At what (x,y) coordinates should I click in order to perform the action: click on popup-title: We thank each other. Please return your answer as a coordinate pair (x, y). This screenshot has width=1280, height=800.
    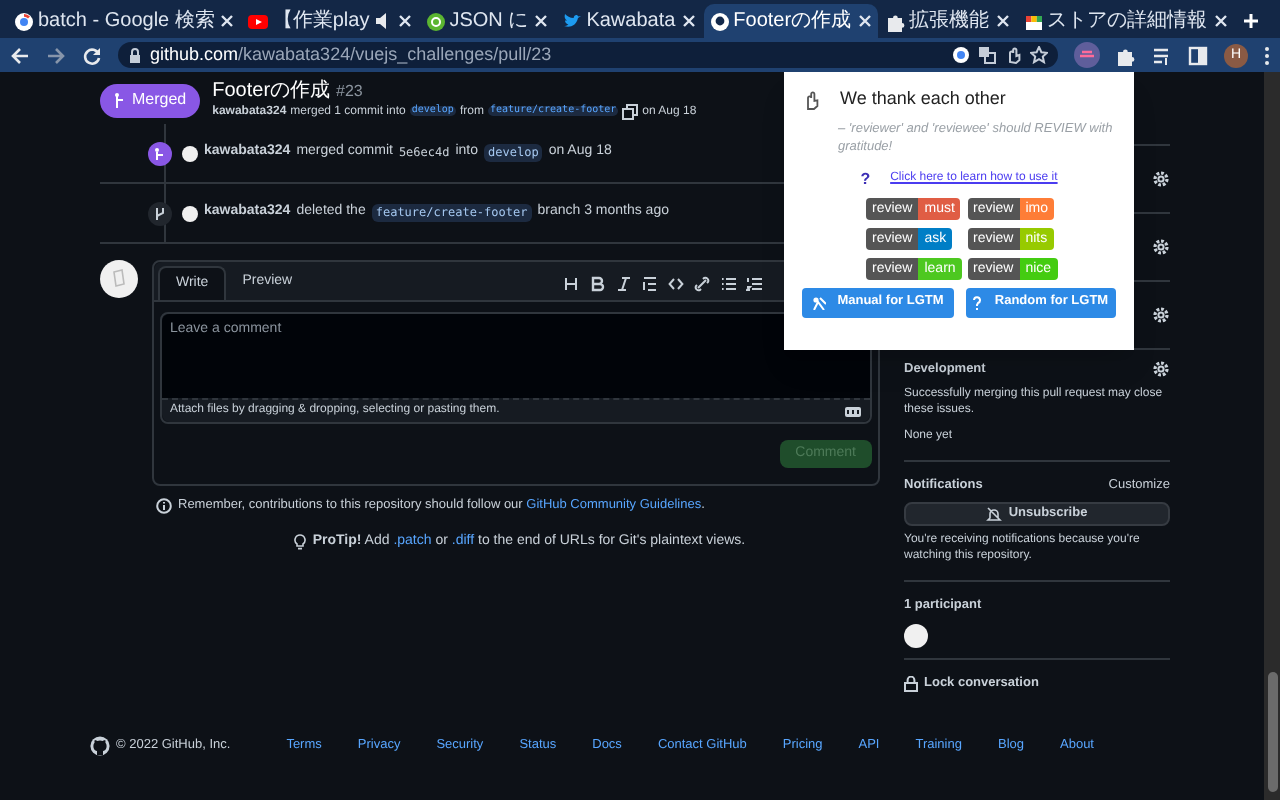
    Looking at the image, I should click on (923, 99).